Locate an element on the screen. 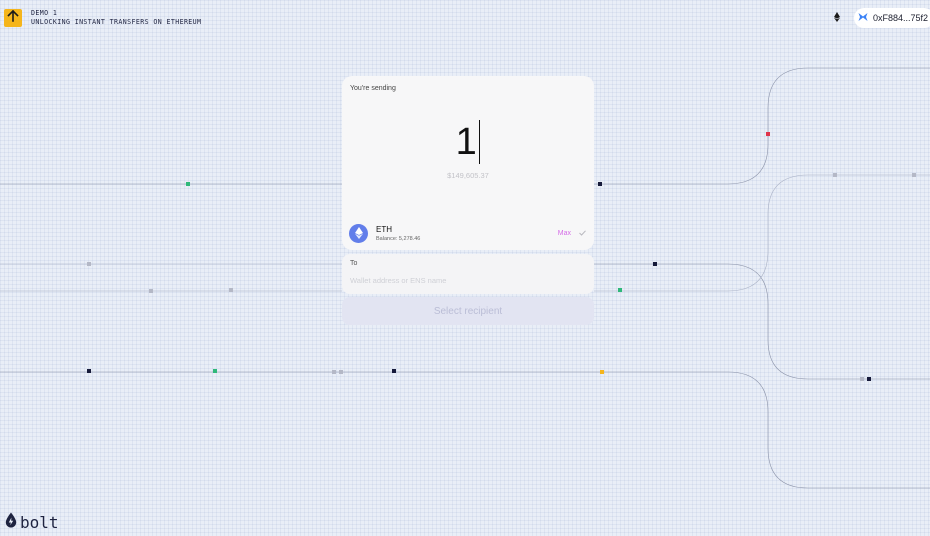  network-selector is located at coordinates (837, 18).